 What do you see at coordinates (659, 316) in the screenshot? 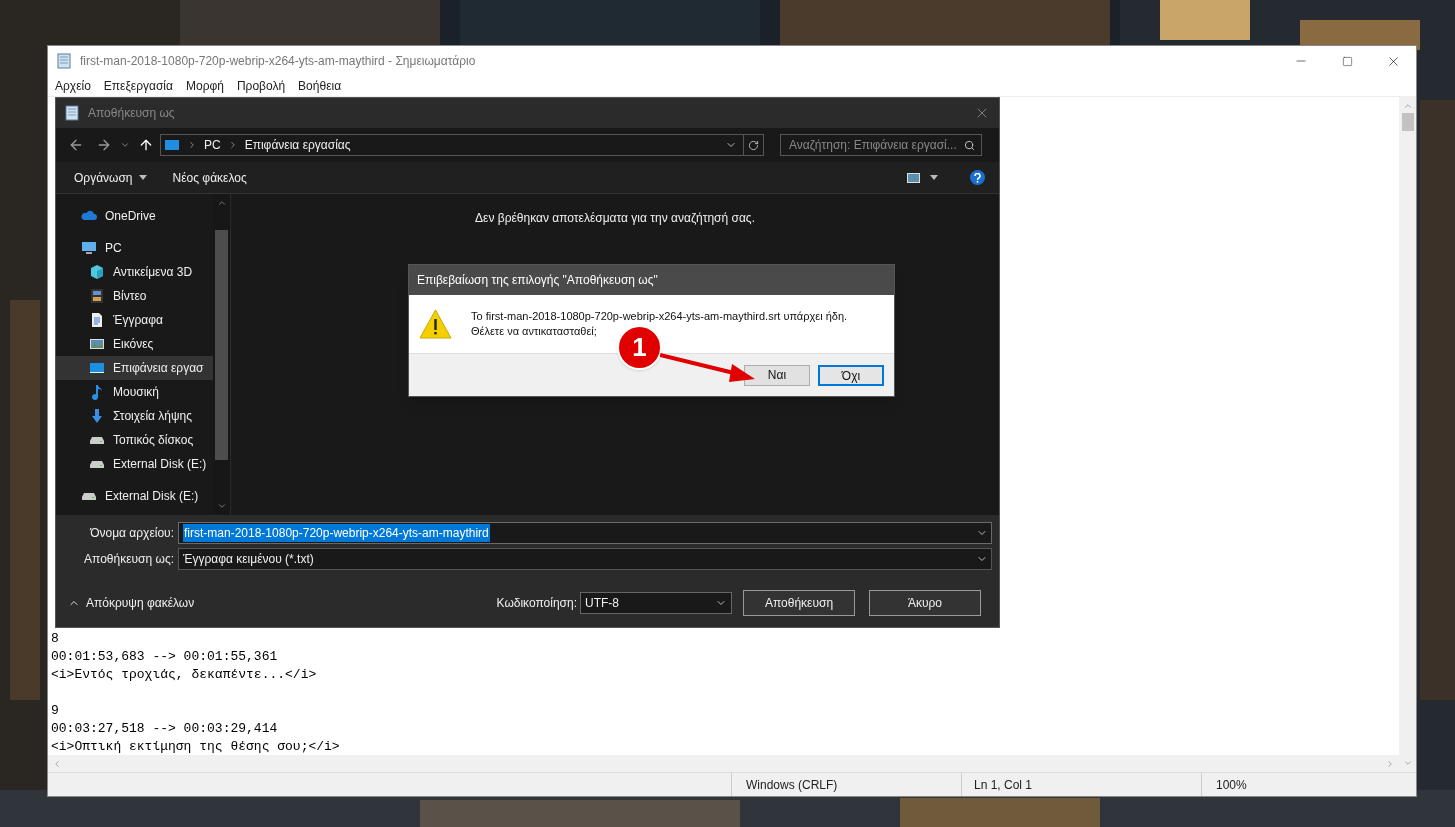
I see `message-text: Το first-man-2018-1080p-720p-webrip-x264-yts-am-maythird.srt υπάρχει ήδη.` at bounding box center [659, 316].